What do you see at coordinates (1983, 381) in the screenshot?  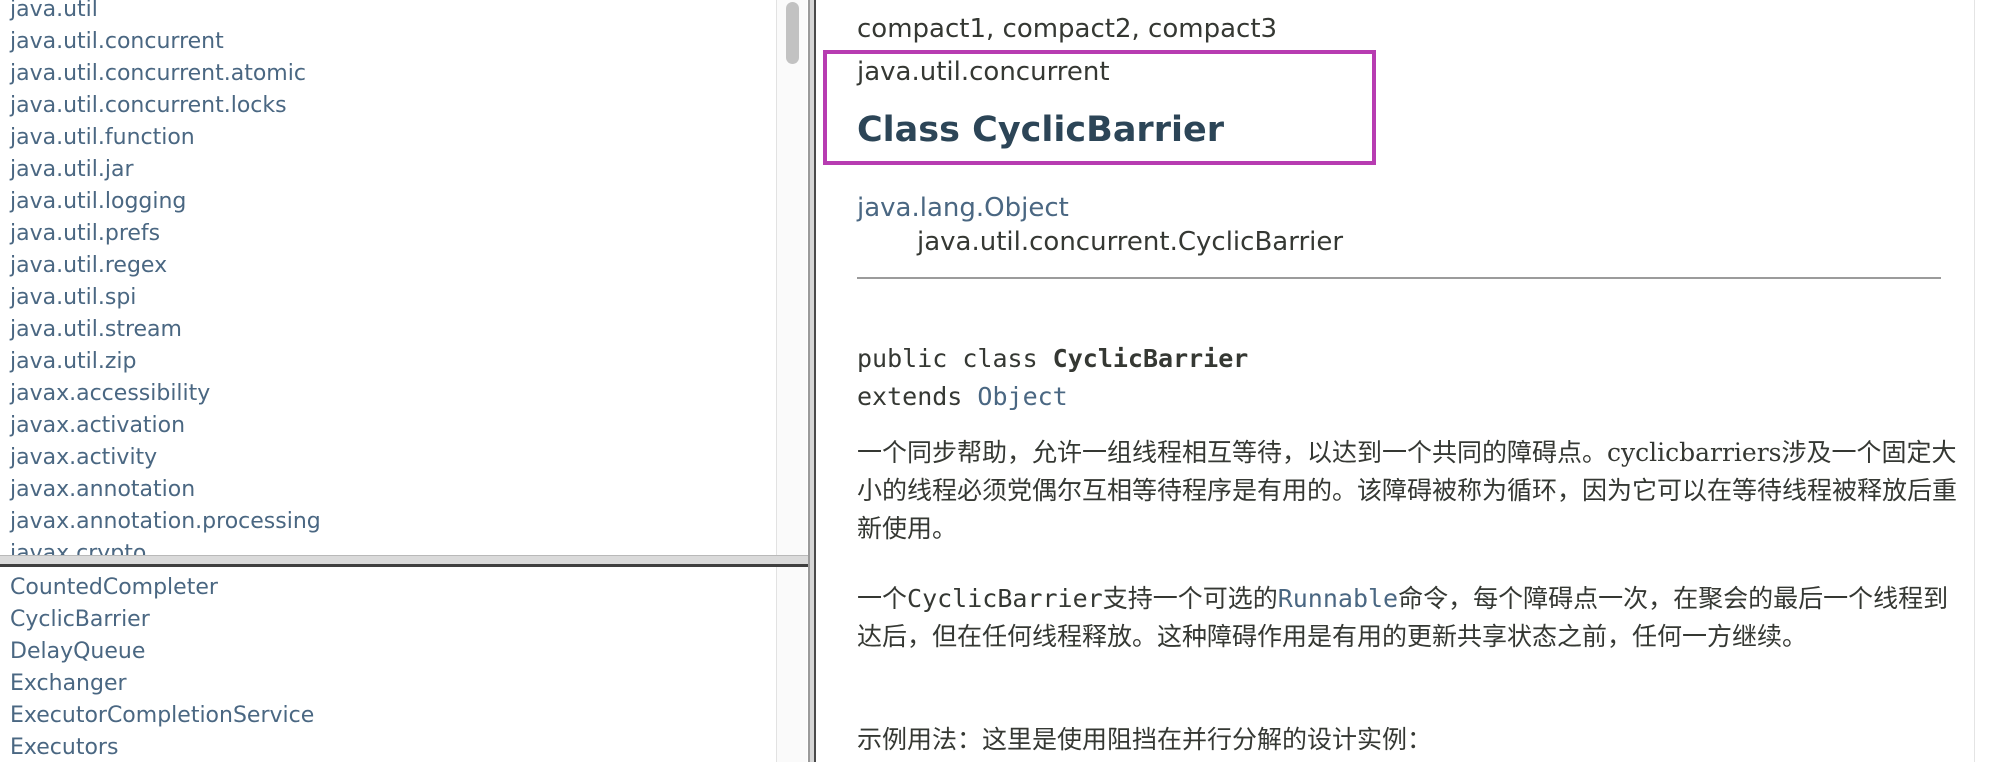 I see `doc-scrollbar` at bounding box center [1983, 381].